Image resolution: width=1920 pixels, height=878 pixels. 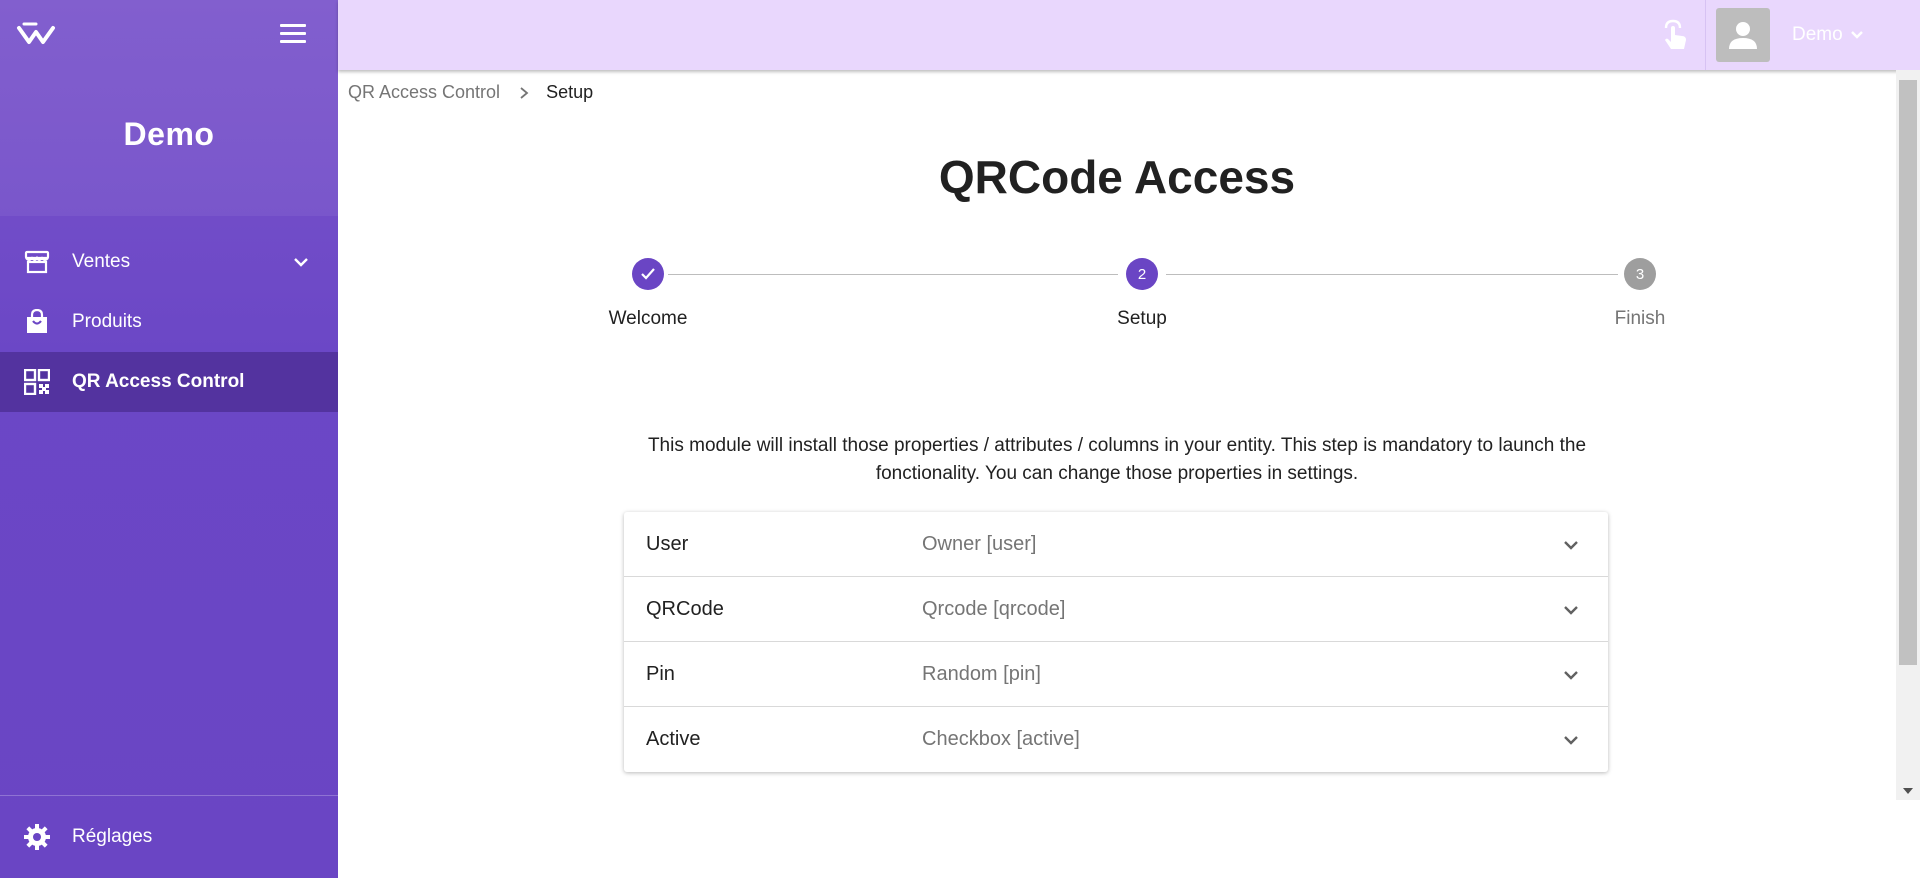 What do you see at coordinates (660, 673) in the screenshot?
I see `property-key: Pin` at bounding box center [660, 673].